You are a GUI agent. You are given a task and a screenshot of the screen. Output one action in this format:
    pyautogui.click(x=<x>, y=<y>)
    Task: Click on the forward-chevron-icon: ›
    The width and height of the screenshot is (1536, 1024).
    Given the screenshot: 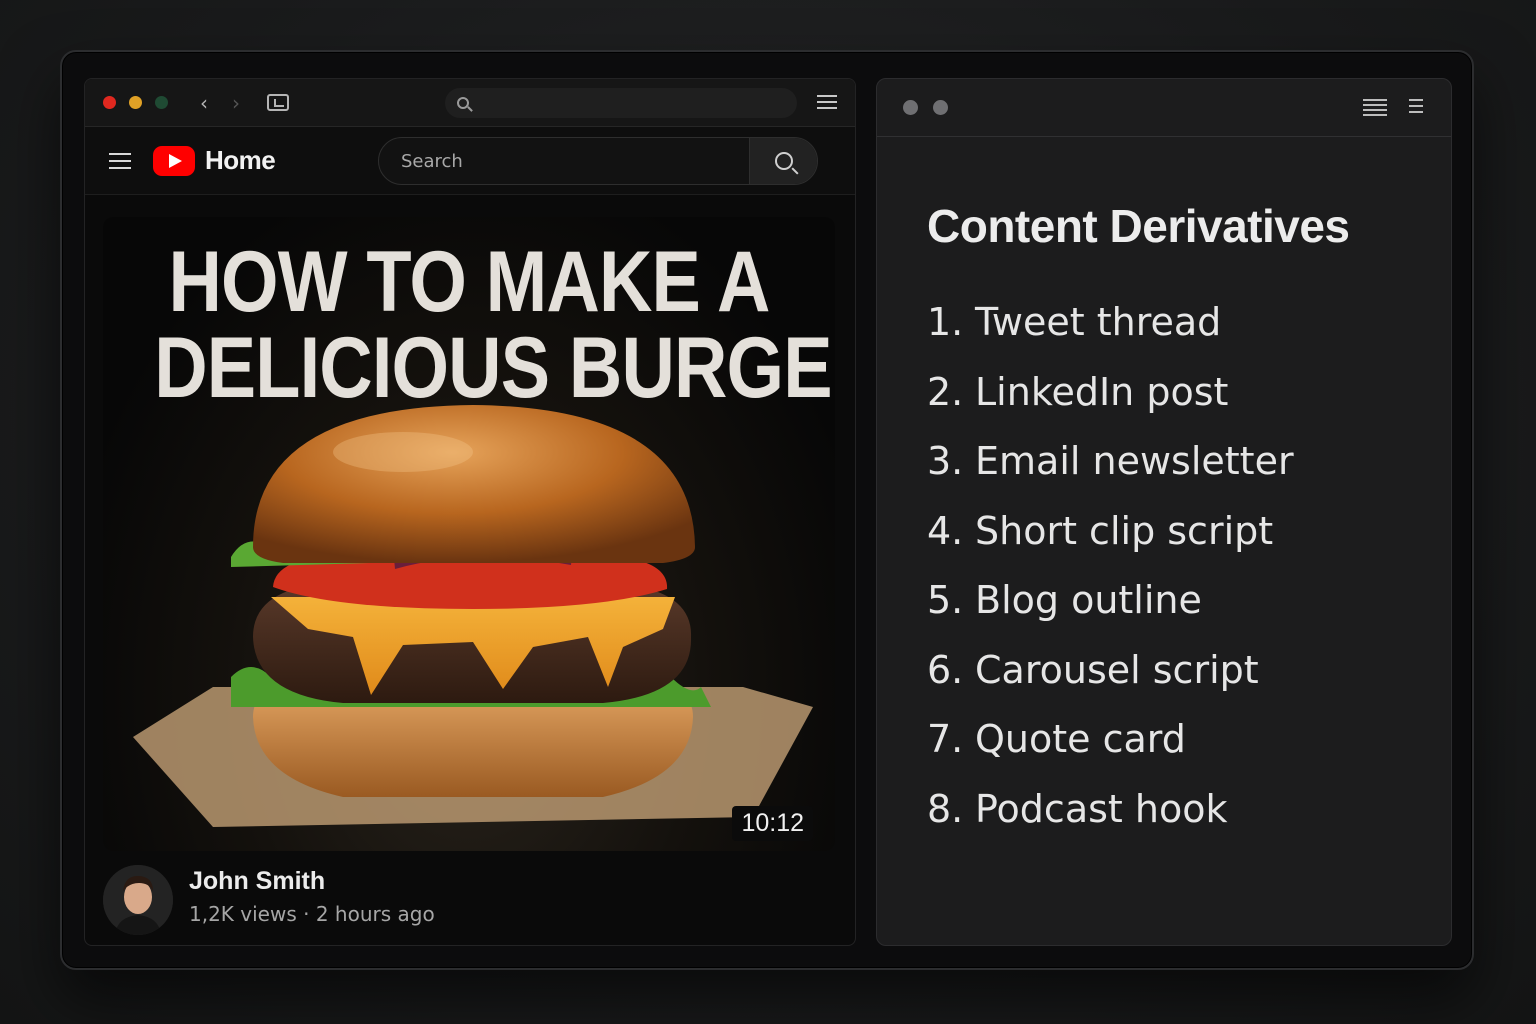 What is the action you would take?
    pyautogui.click(x=236, y=103)
    